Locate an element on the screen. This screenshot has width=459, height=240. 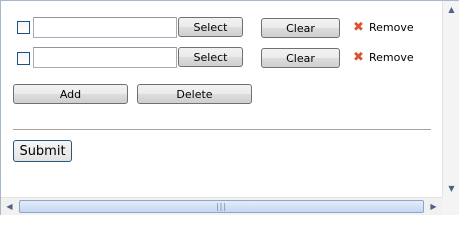
divider is located at coordinates (222, 130).